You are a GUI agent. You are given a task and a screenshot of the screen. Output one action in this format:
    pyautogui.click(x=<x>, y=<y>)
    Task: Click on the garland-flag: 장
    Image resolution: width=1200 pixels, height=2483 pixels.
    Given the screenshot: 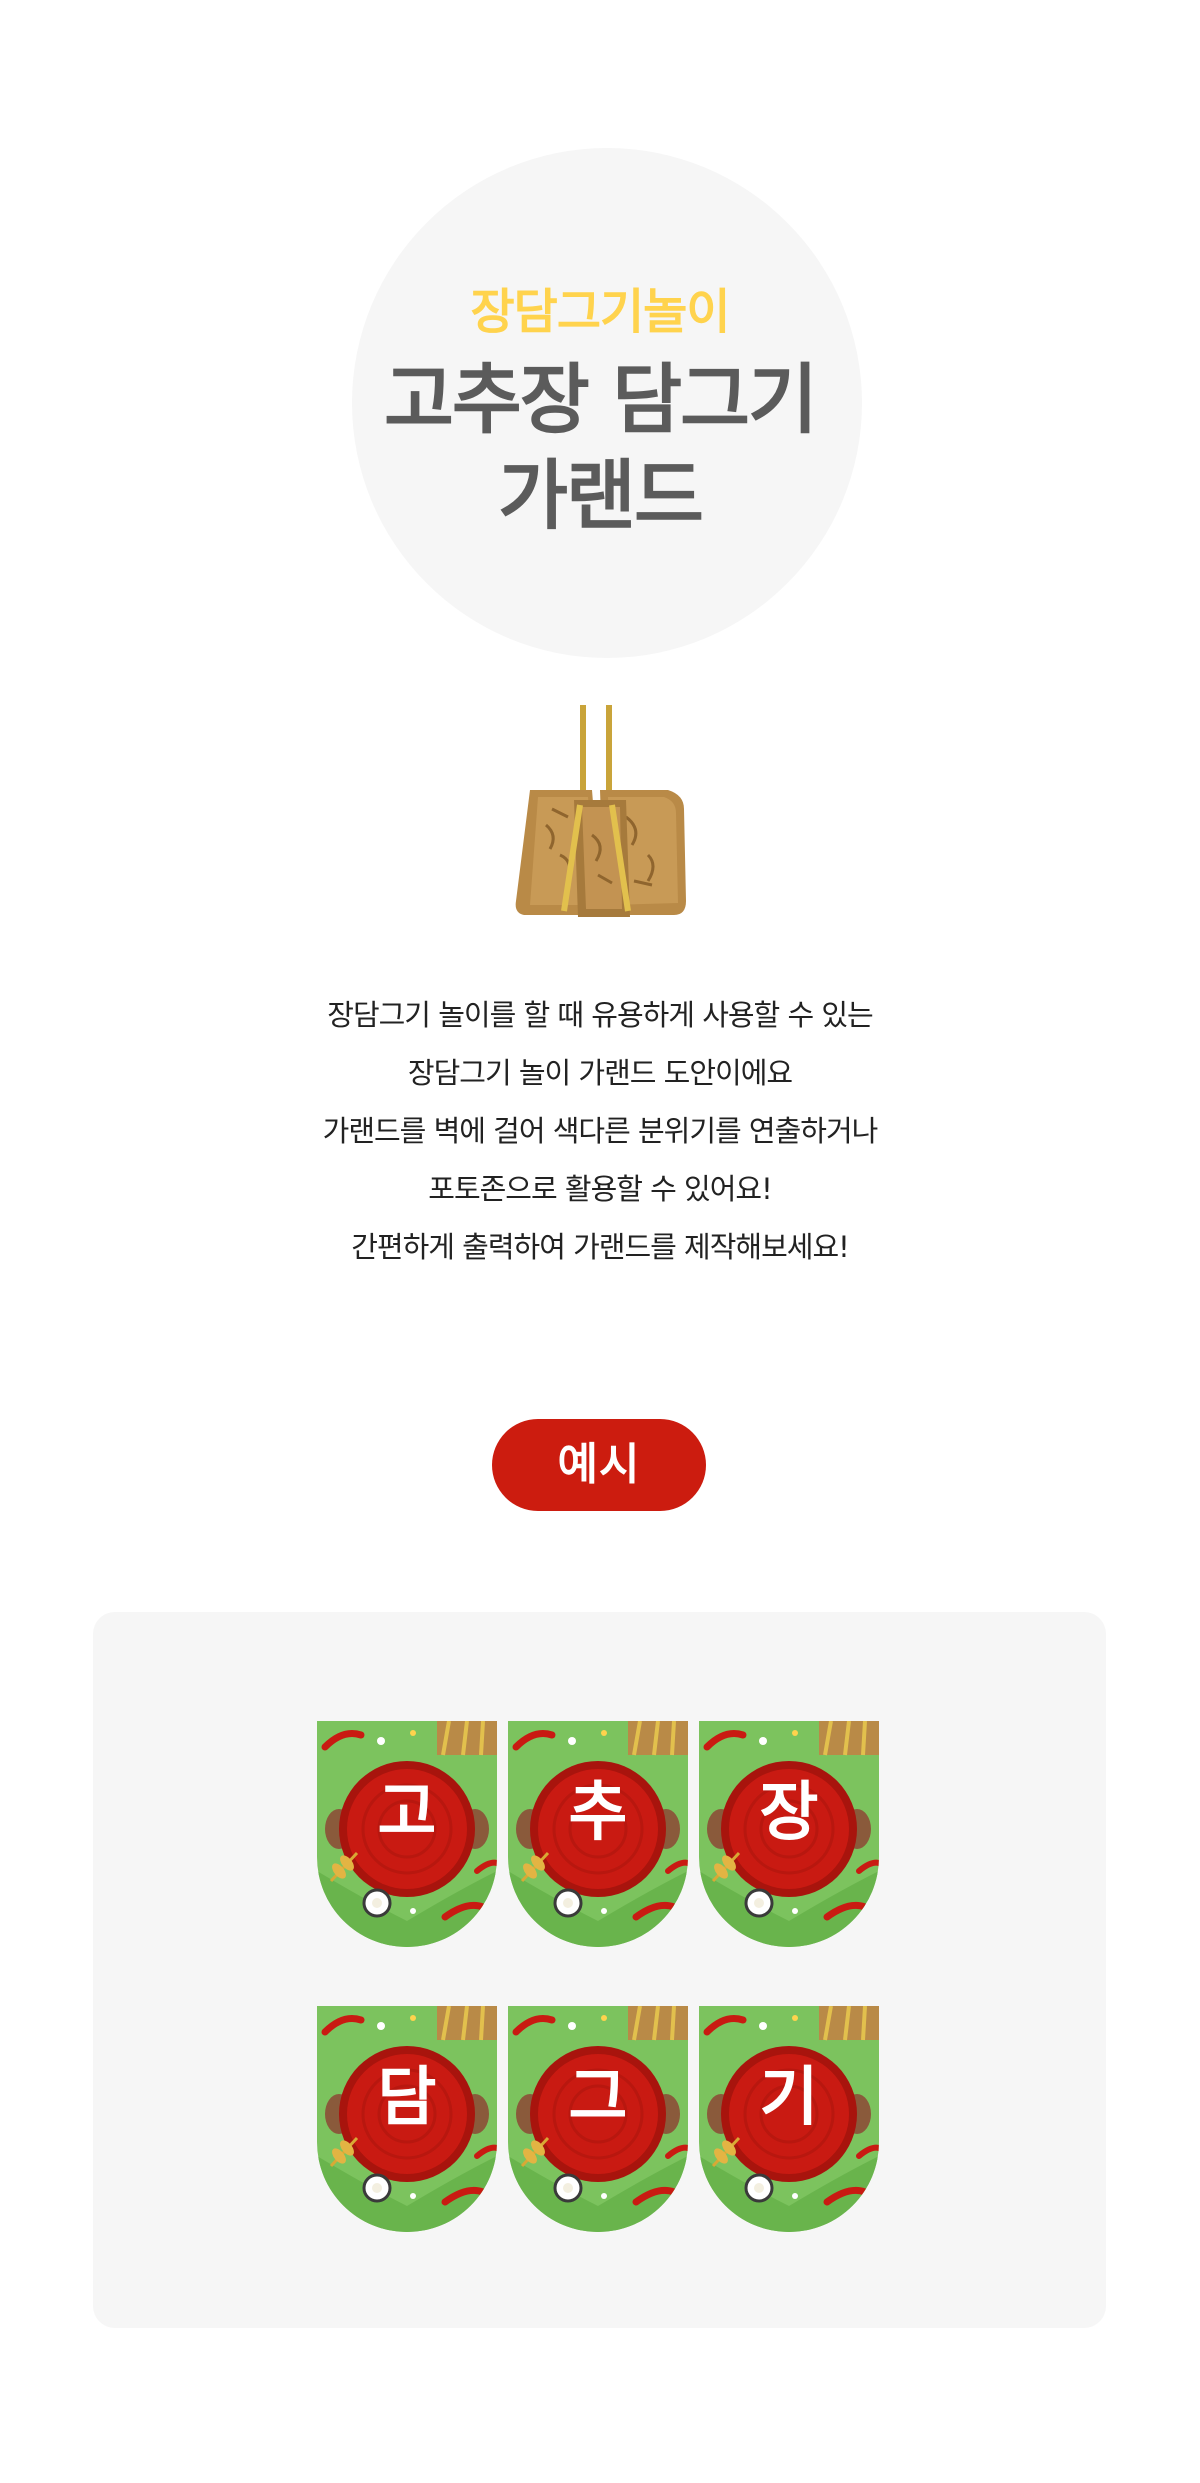 What is the action you would take?
    pyautogui.click(x=789, y=1834)
    